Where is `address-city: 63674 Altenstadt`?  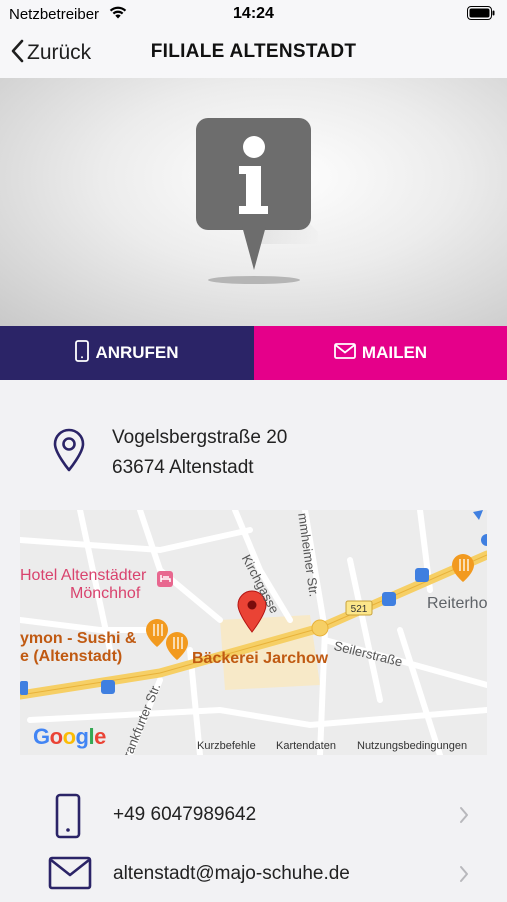 address-city: 63674 Altenstadt is located at coordinates (183, 467).